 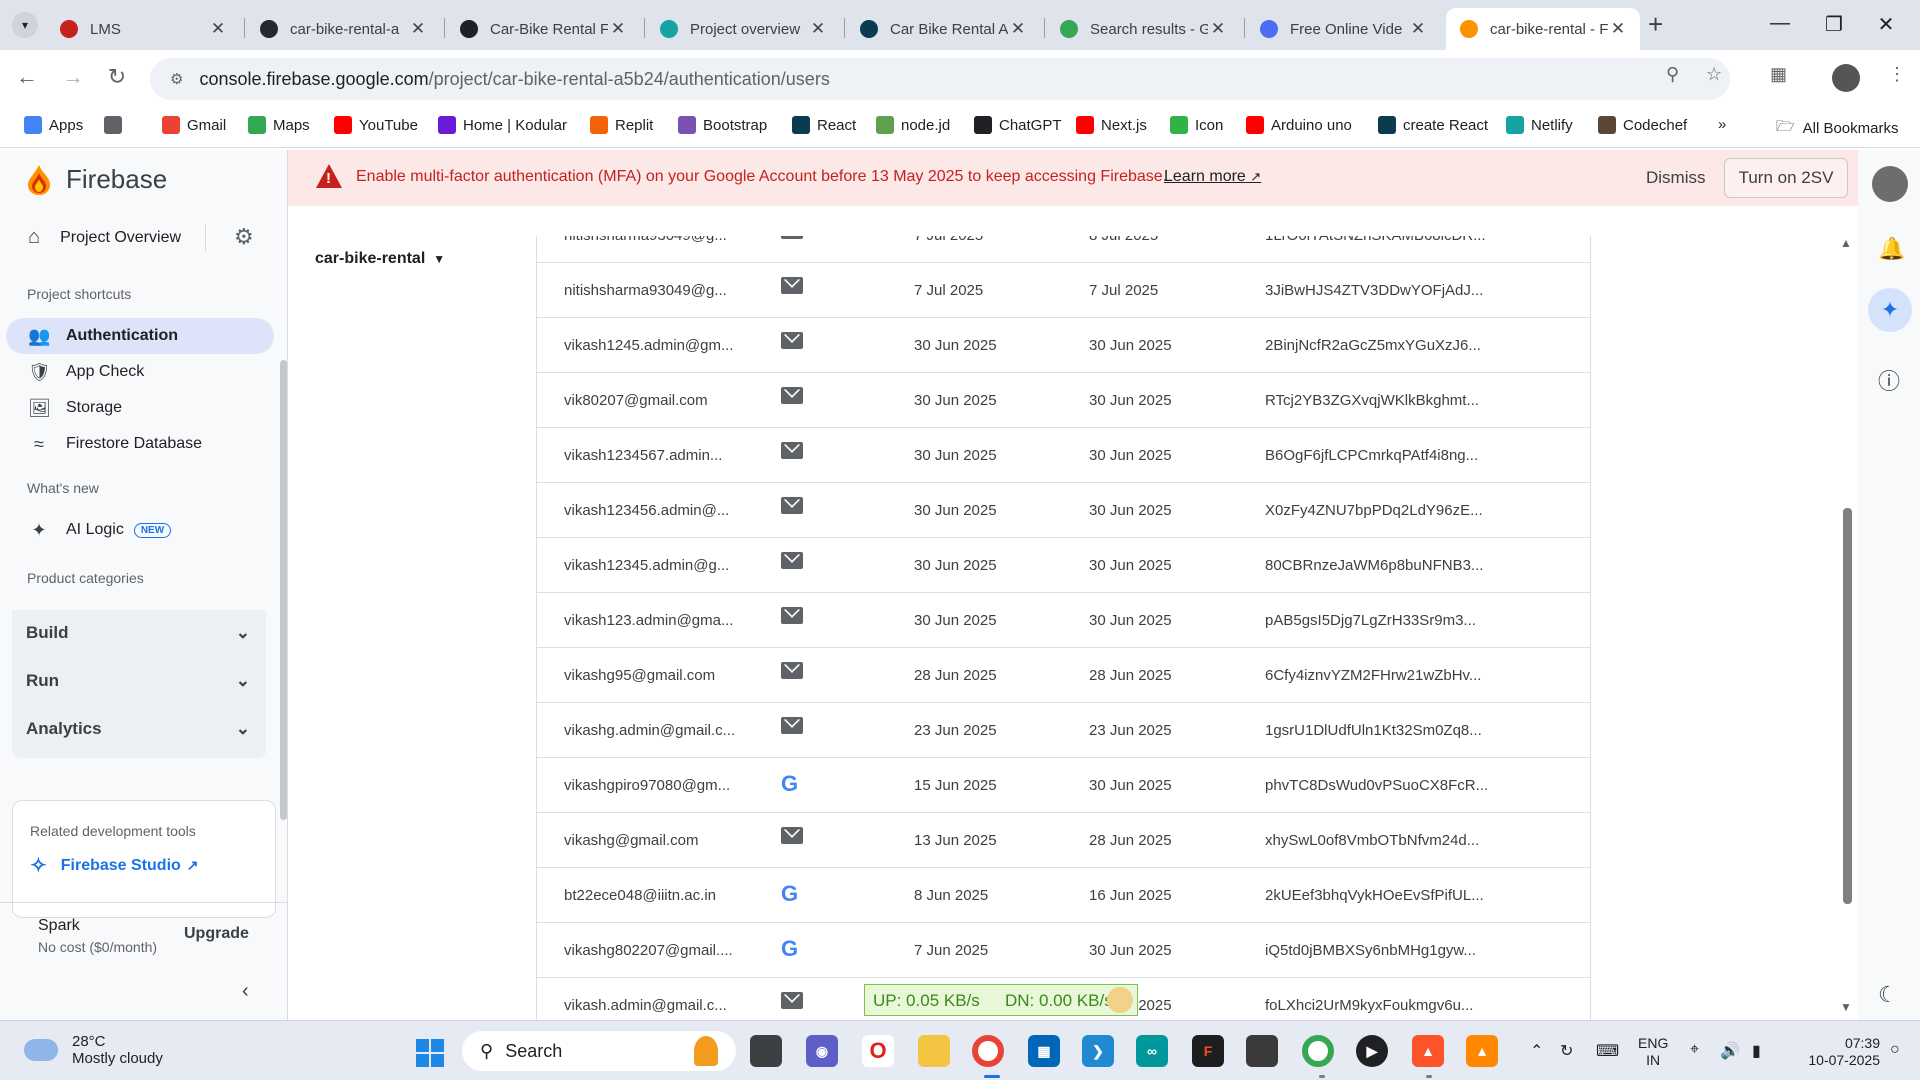 What do you see at coordinates (1780, 23) in the screenshot?
I see `minimize-button: —` at bounding box center [1780, 23].